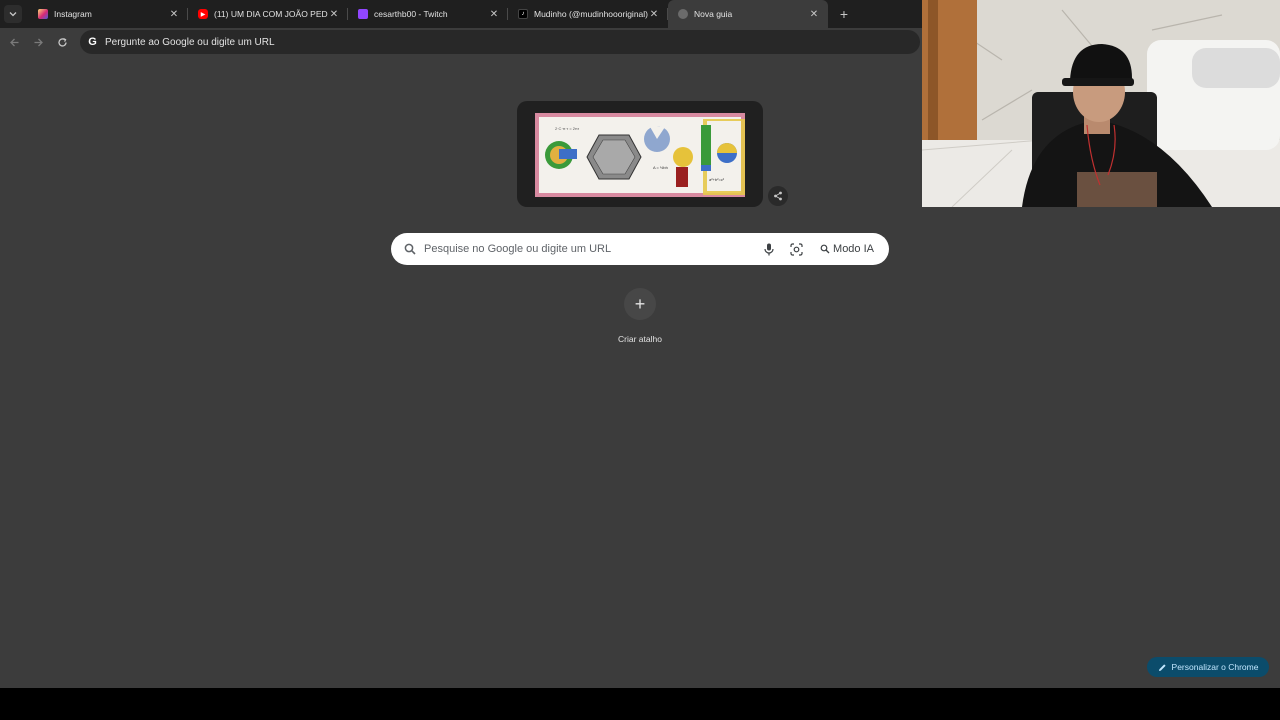 The image size is (1280, 720). I want to click on google-search-box: Modo IA, so click(640, 249).